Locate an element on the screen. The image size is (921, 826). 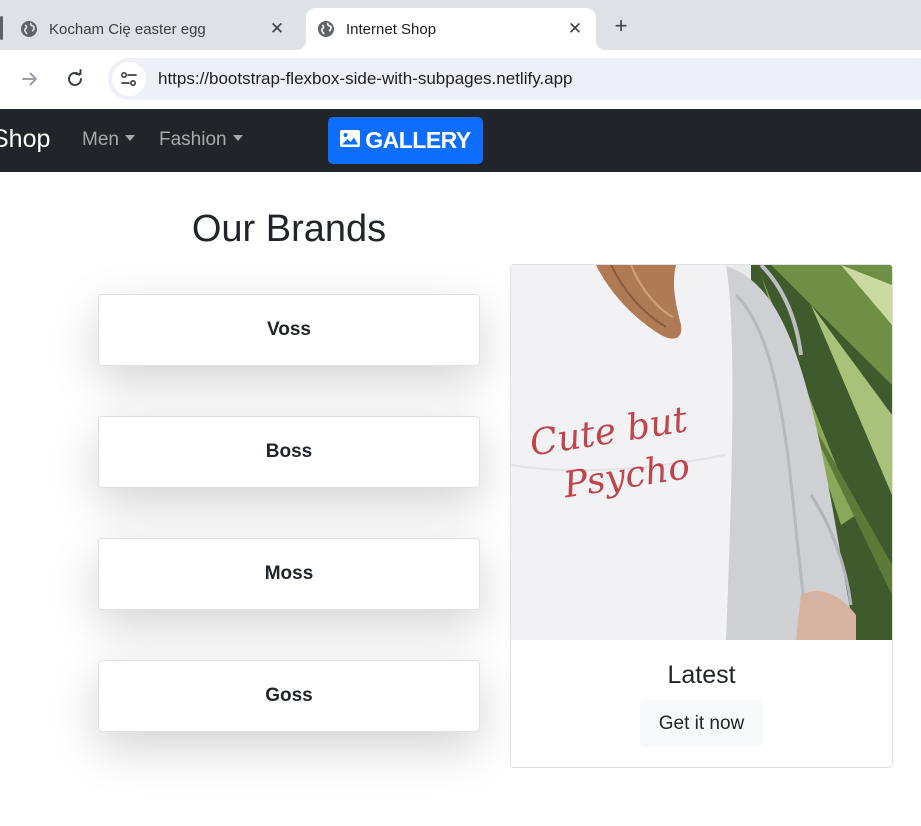
new-tab-plus-icon: + is located at coordinates (621, 26).